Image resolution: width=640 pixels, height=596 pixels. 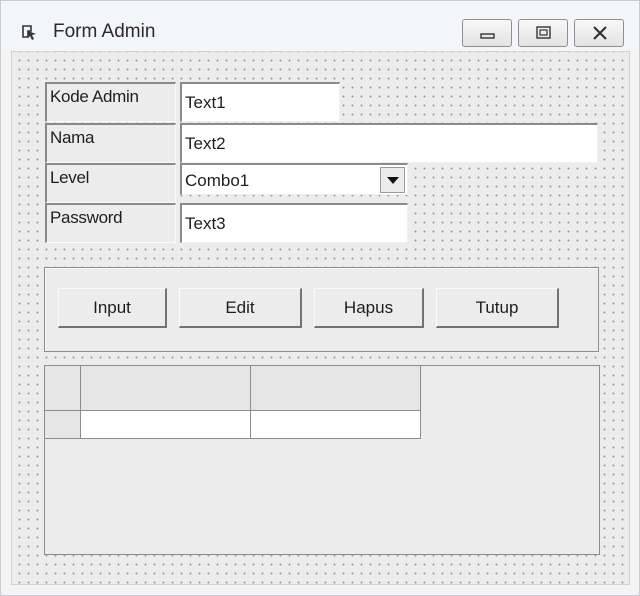 What do you see at coordinates (389, 143) in the screenshot?
I see `nama-input: Text2` at bounding box center [389, 143].